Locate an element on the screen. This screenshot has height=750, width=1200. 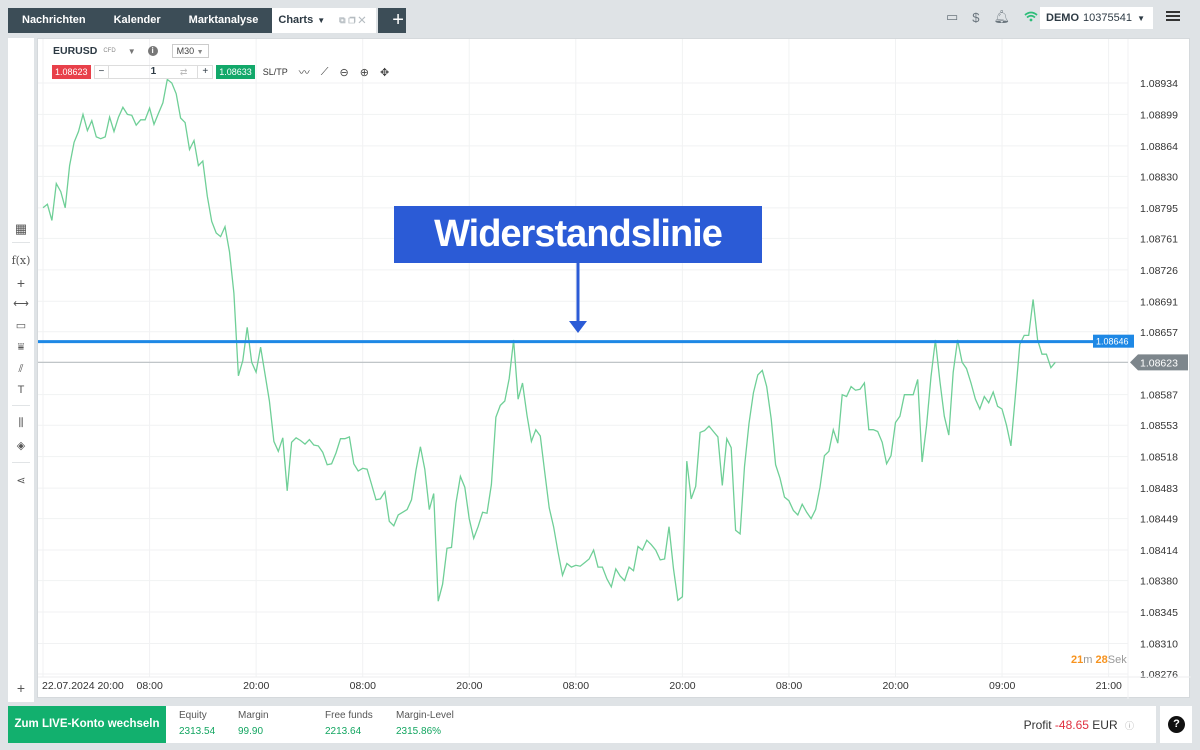
add-panel-button: + is located at coordinates (21, 688).